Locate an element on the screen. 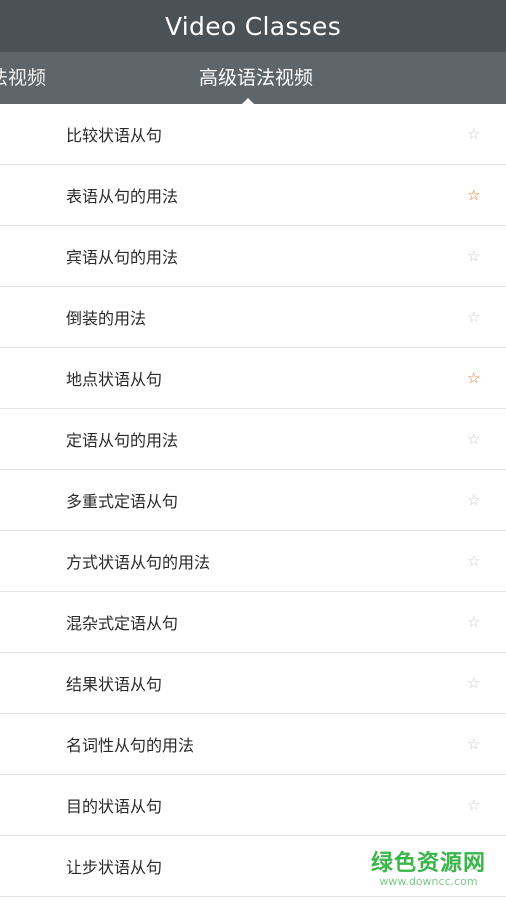 Image resolution: width=506 pixels, height=900 pixels. list-item-label: 宾语从句的用法 is located at coordinates (122, 257).